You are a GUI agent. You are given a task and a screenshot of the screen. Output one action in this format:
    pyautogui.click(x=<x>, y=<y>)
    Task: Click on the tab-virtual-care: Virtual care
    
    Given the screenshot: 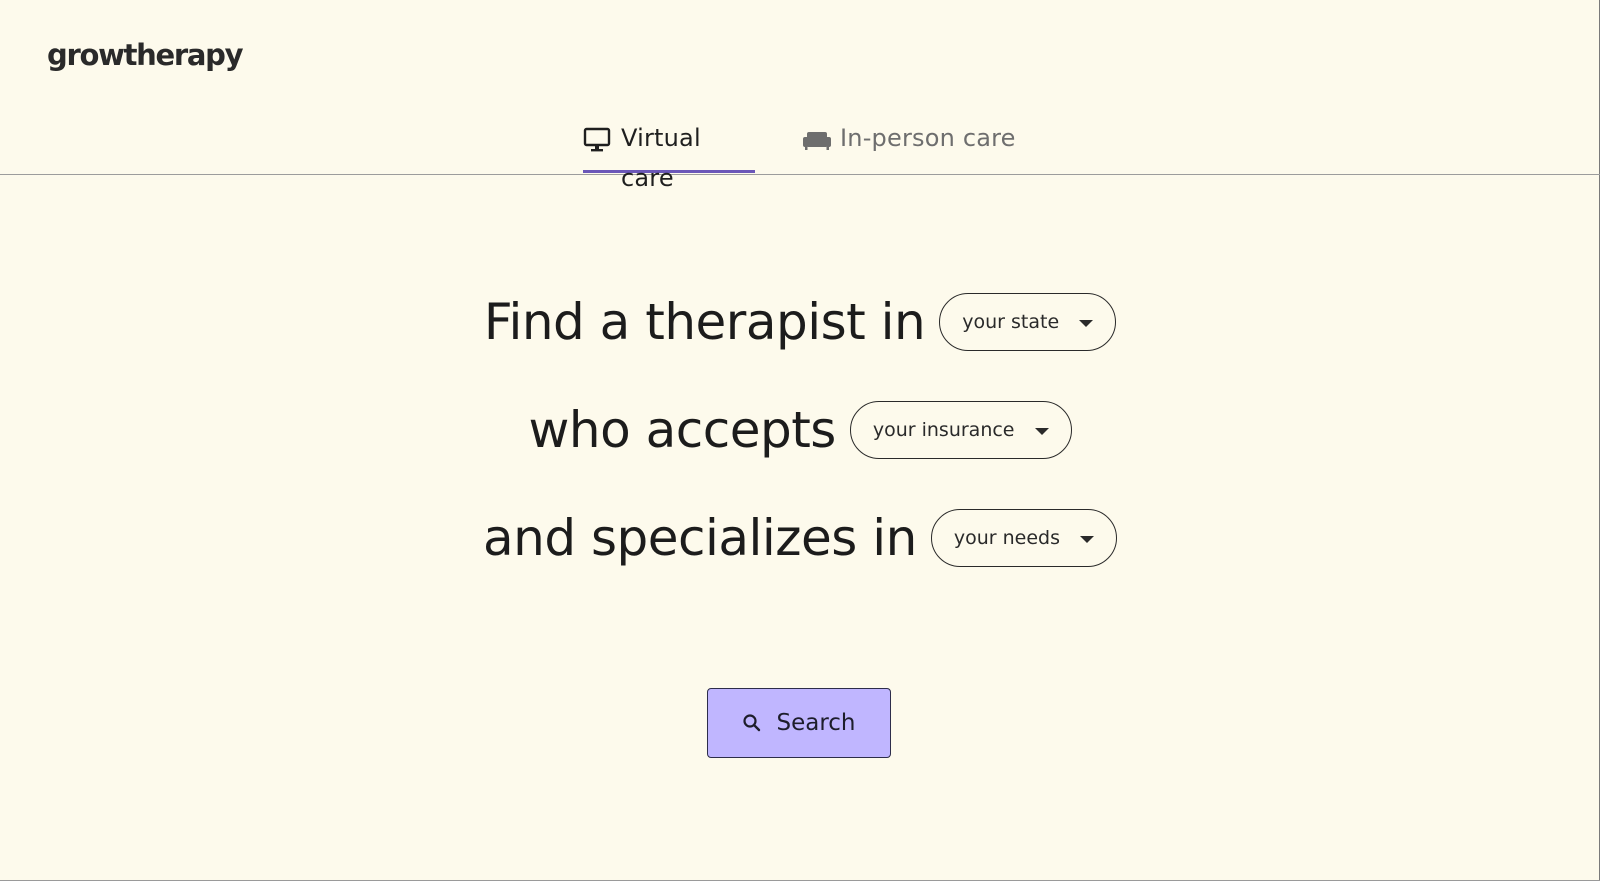 What is the action you would take?
    pyautogui.click(x=669, y=155)
    